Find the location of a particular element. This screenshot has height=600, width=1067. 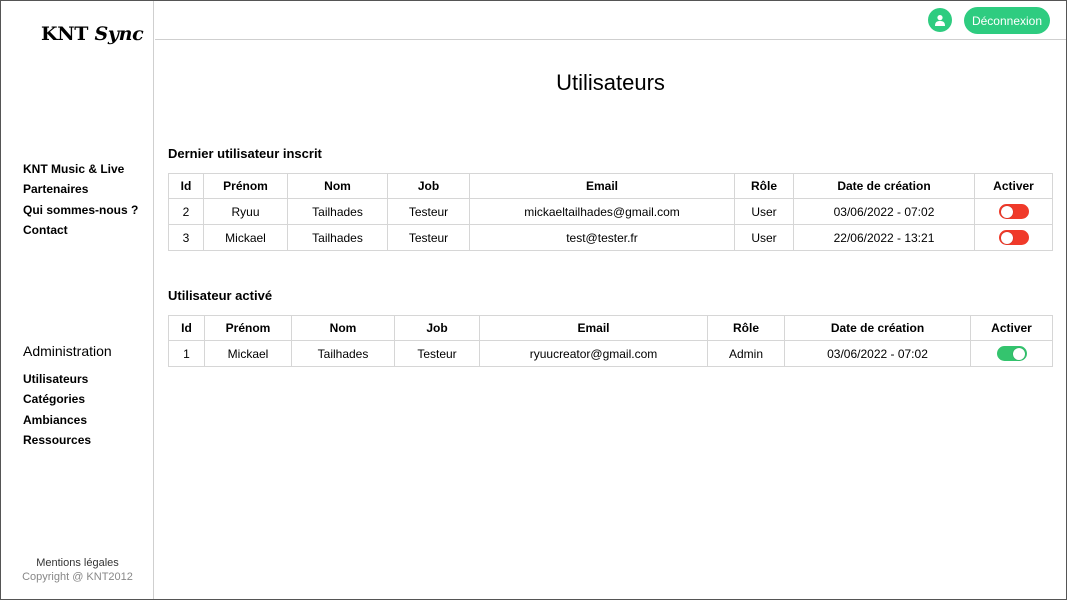

latest-users-title: Dernier utilisateur inscrit is located at coordinates (245, 153).